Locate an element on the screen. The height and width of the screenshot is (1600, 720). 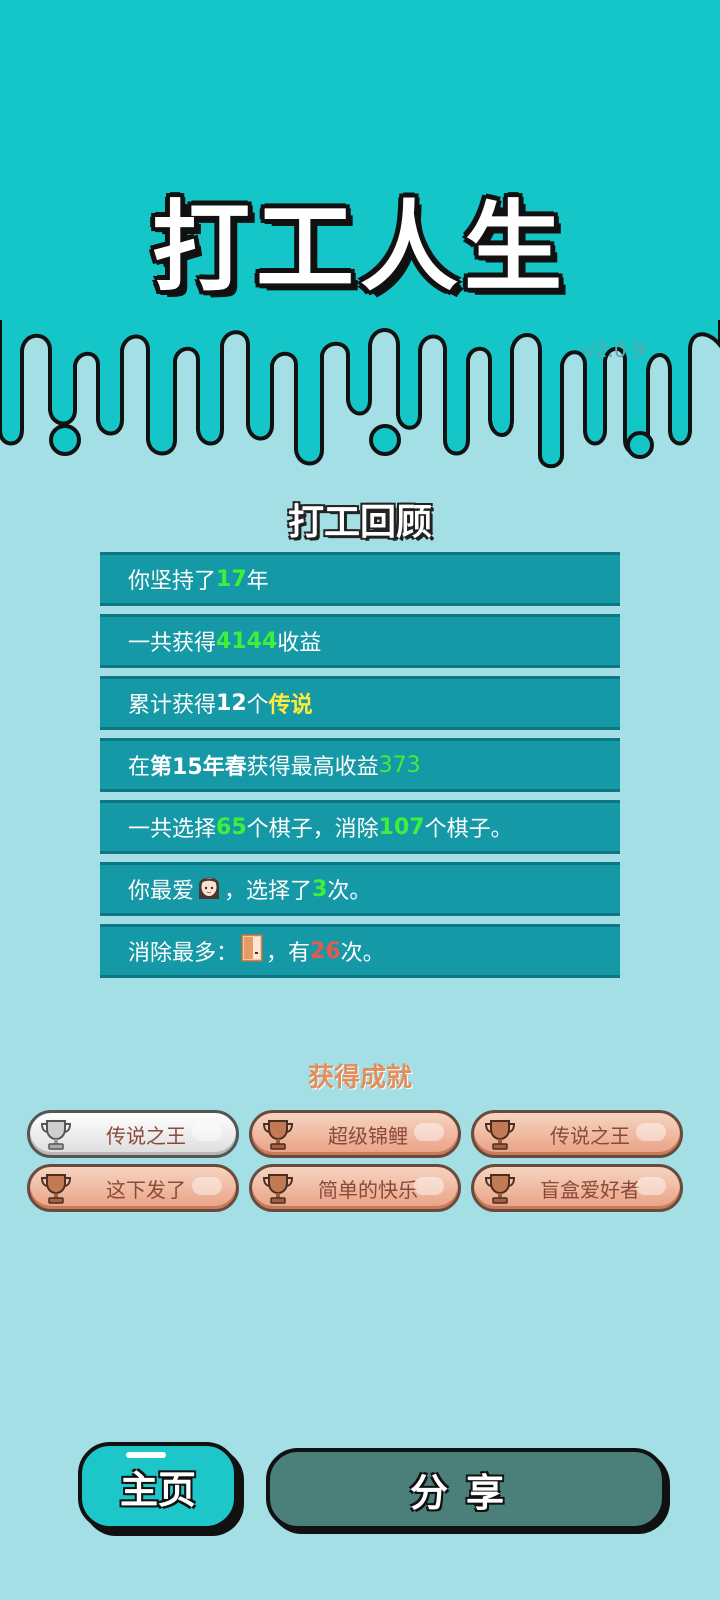
home-button: 主页 is located at coordinates (158, 1486).